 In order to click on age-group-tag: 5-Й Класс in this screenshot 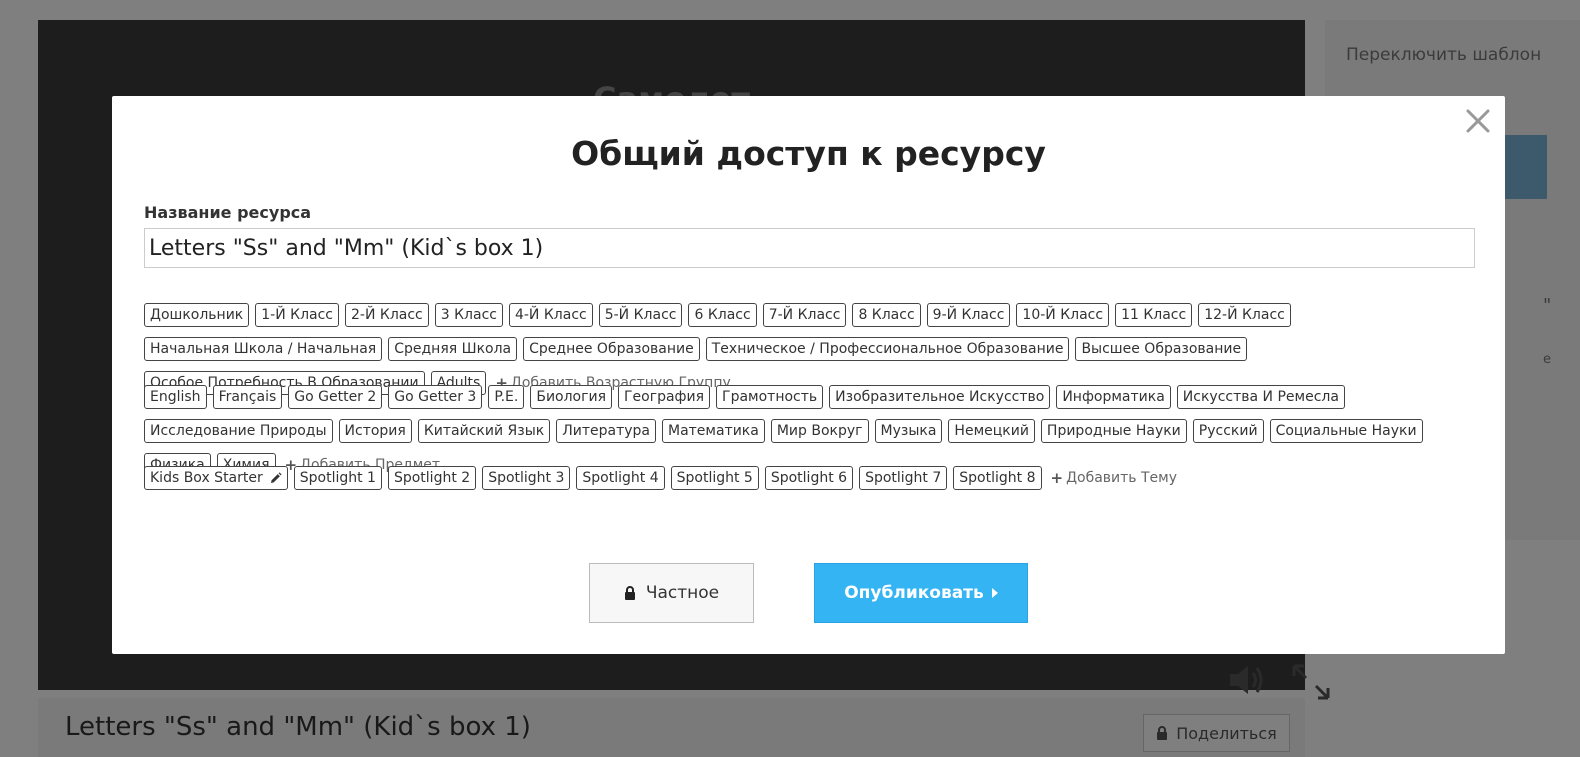, I will do `click(640, 315)`.